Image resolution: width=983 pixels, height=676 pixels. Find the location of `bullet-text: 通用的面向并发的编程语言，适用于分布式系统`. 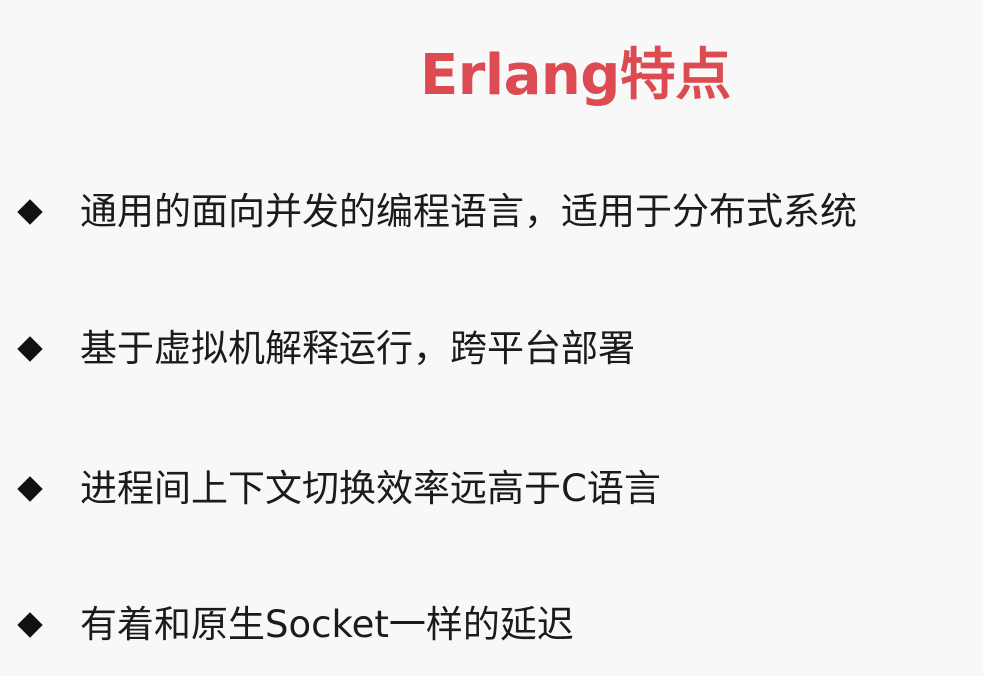

bullet-text: 通用的面向并发的编程语言，适用于分布式系统 is located at coordinates (468, 211).